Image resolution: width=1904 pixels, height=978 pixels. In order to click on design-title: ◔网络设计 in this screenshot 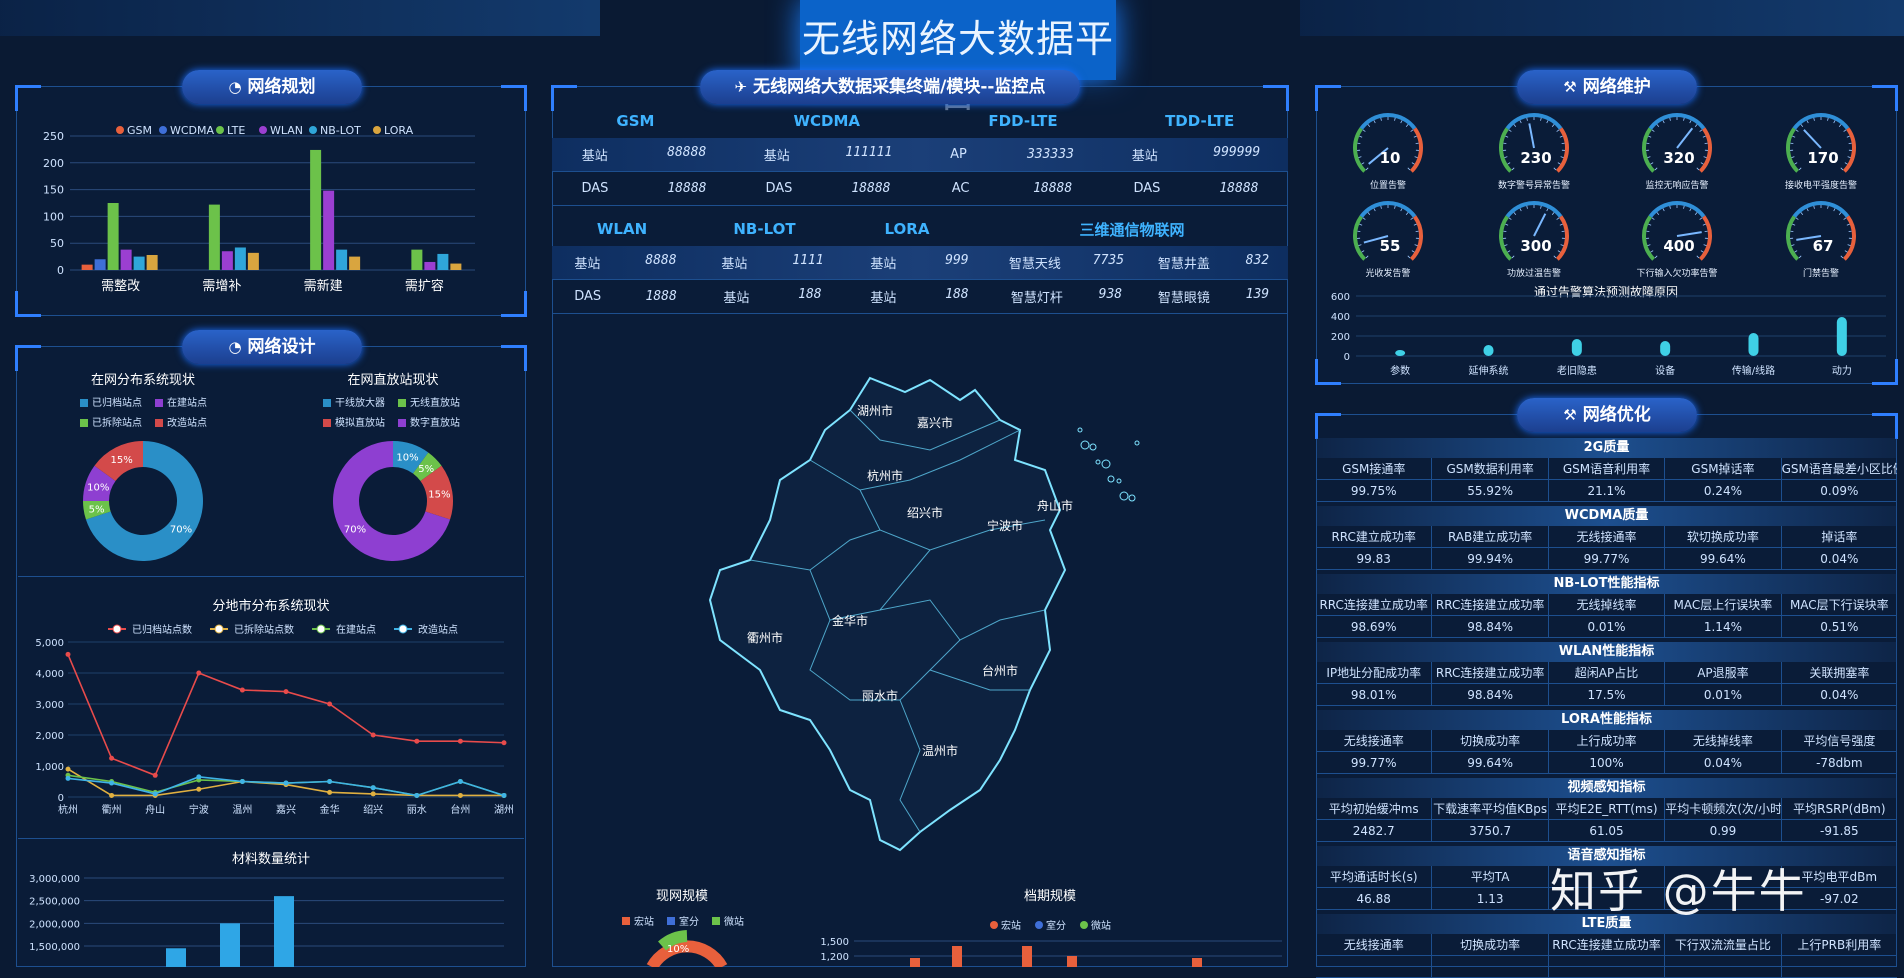, I will do `click(272, 347)`.